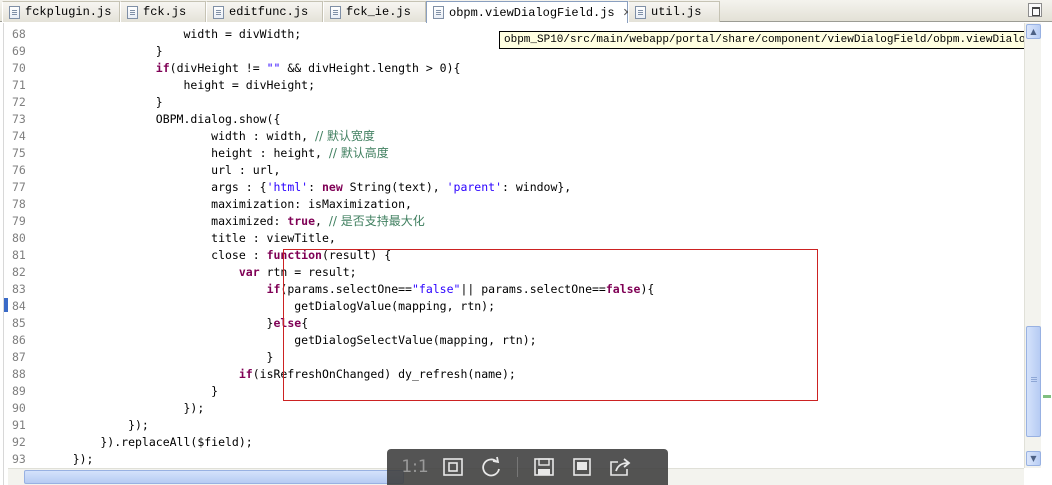 Image resolution: width=1052 pixels, height=485 pixels. I want to click on code-line: 90 });, so click(516, 408).